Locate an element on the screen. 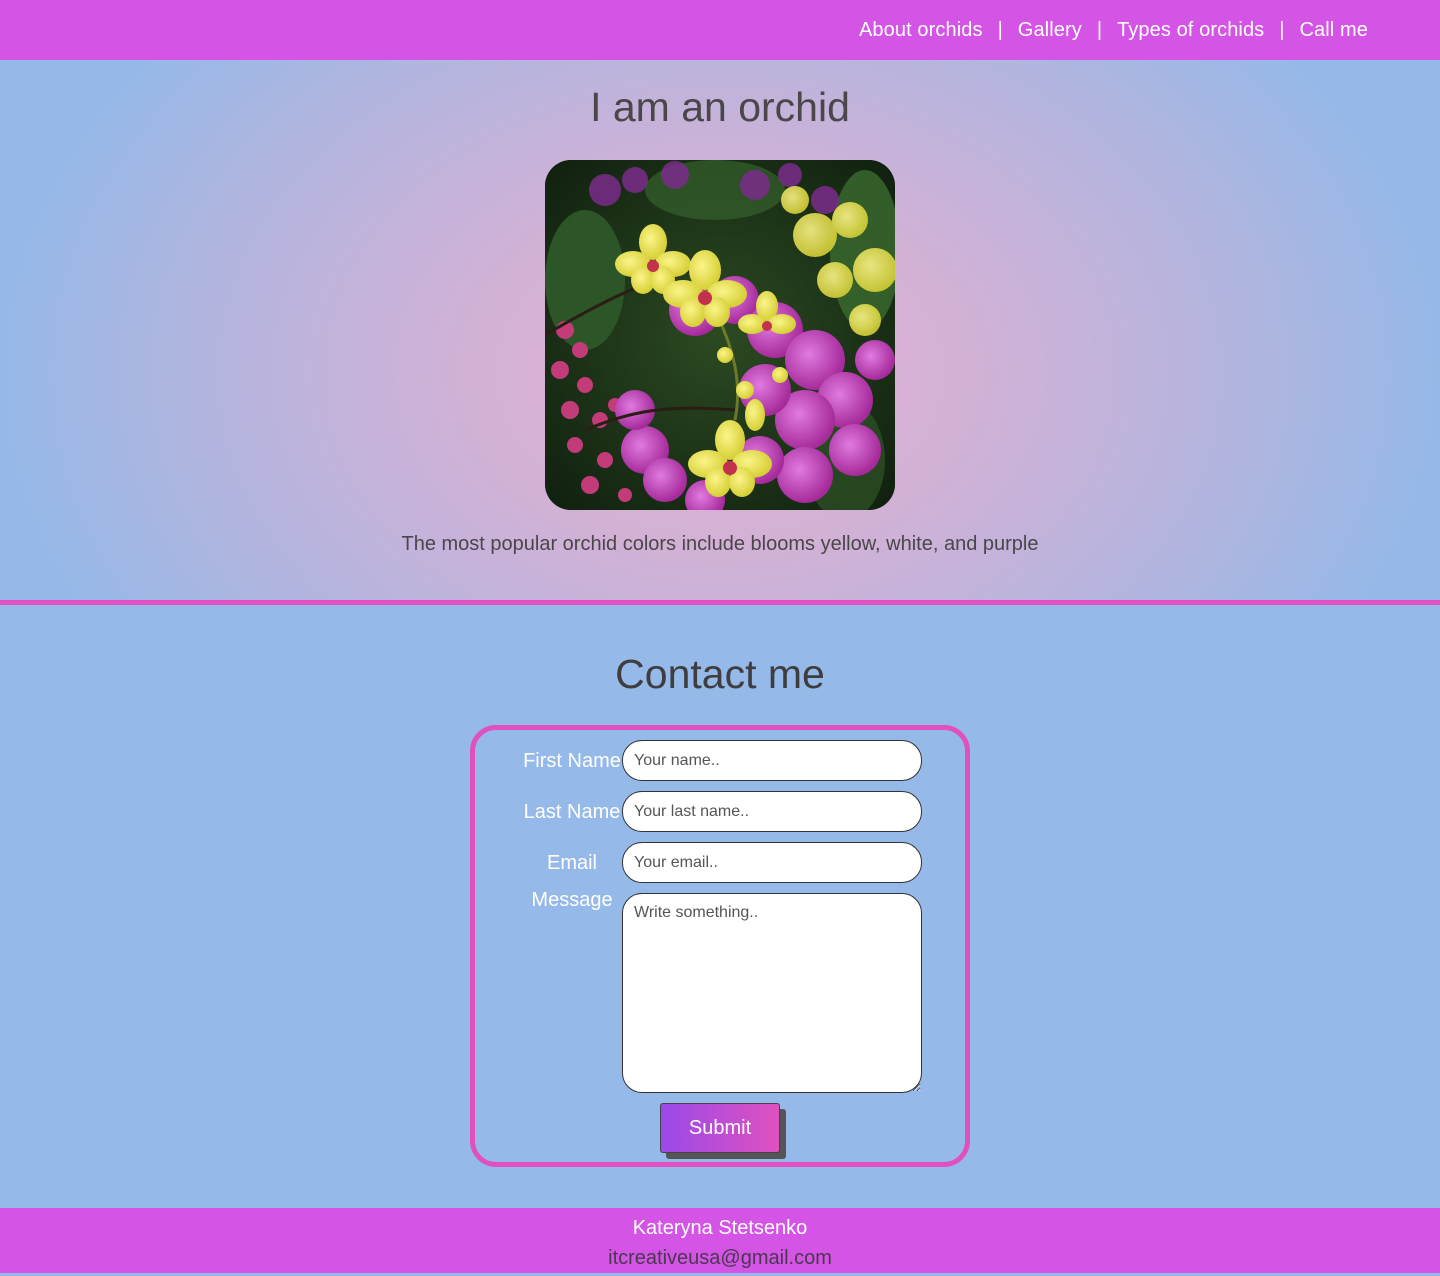 The image size is (1440, 1276). orchid-photo is located at coordinates (720, 335).